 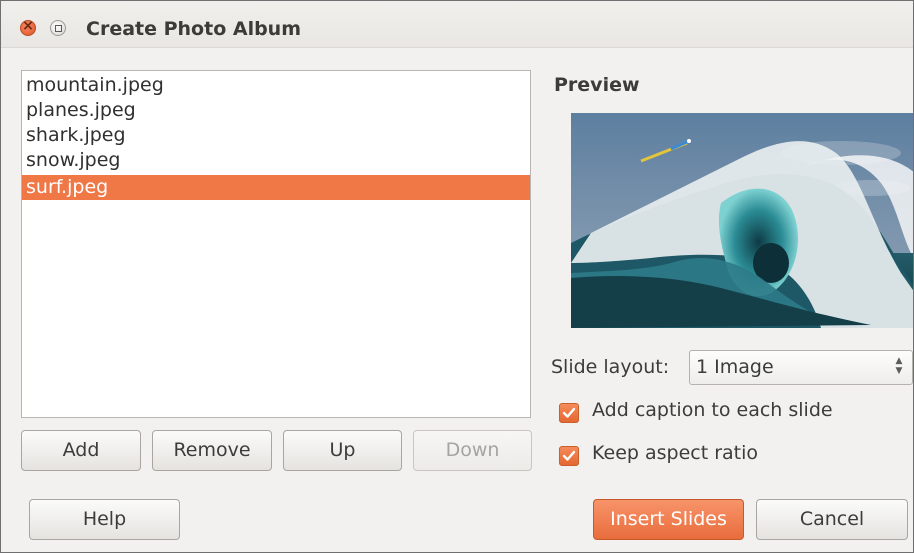 What do you see at coordinates (81, 450) in the screenshot?
I see `add-button: Add` at bounding box center [81, 450].